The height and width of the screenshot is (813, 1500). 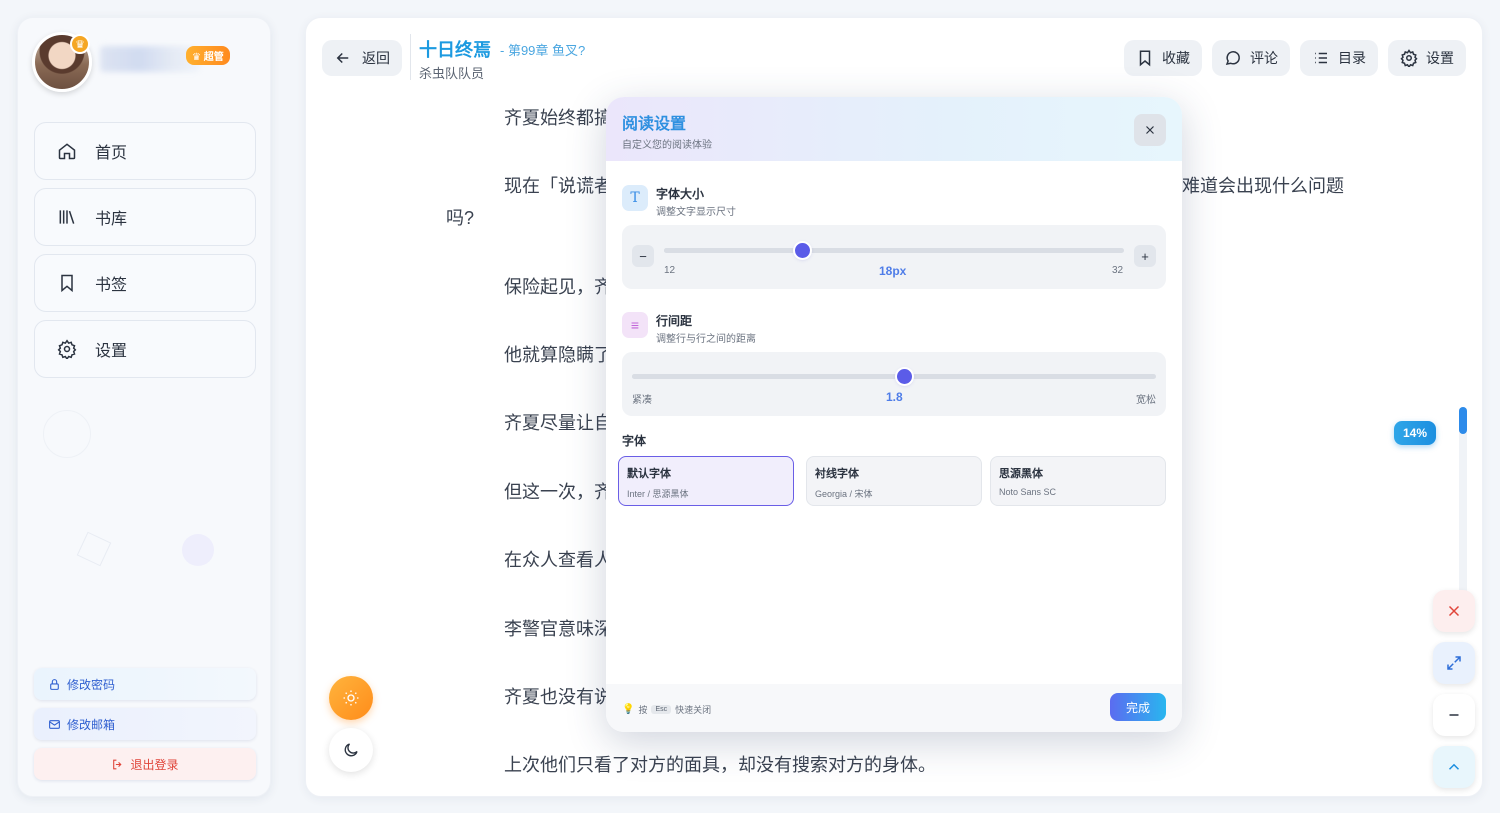 What do you see at coordinates (654, 124) in the screenshot?
I see `dialog-title: 阅读设置` at bounding box center [654, 124].